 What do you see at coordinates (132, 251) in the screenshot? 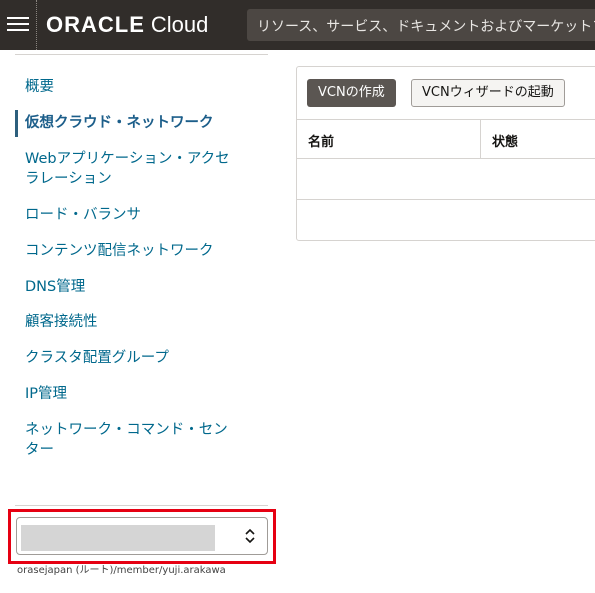
I see `sidebar-item-cdn: コンテンツ配信ネットワーク` at bounding box center [132, 251].